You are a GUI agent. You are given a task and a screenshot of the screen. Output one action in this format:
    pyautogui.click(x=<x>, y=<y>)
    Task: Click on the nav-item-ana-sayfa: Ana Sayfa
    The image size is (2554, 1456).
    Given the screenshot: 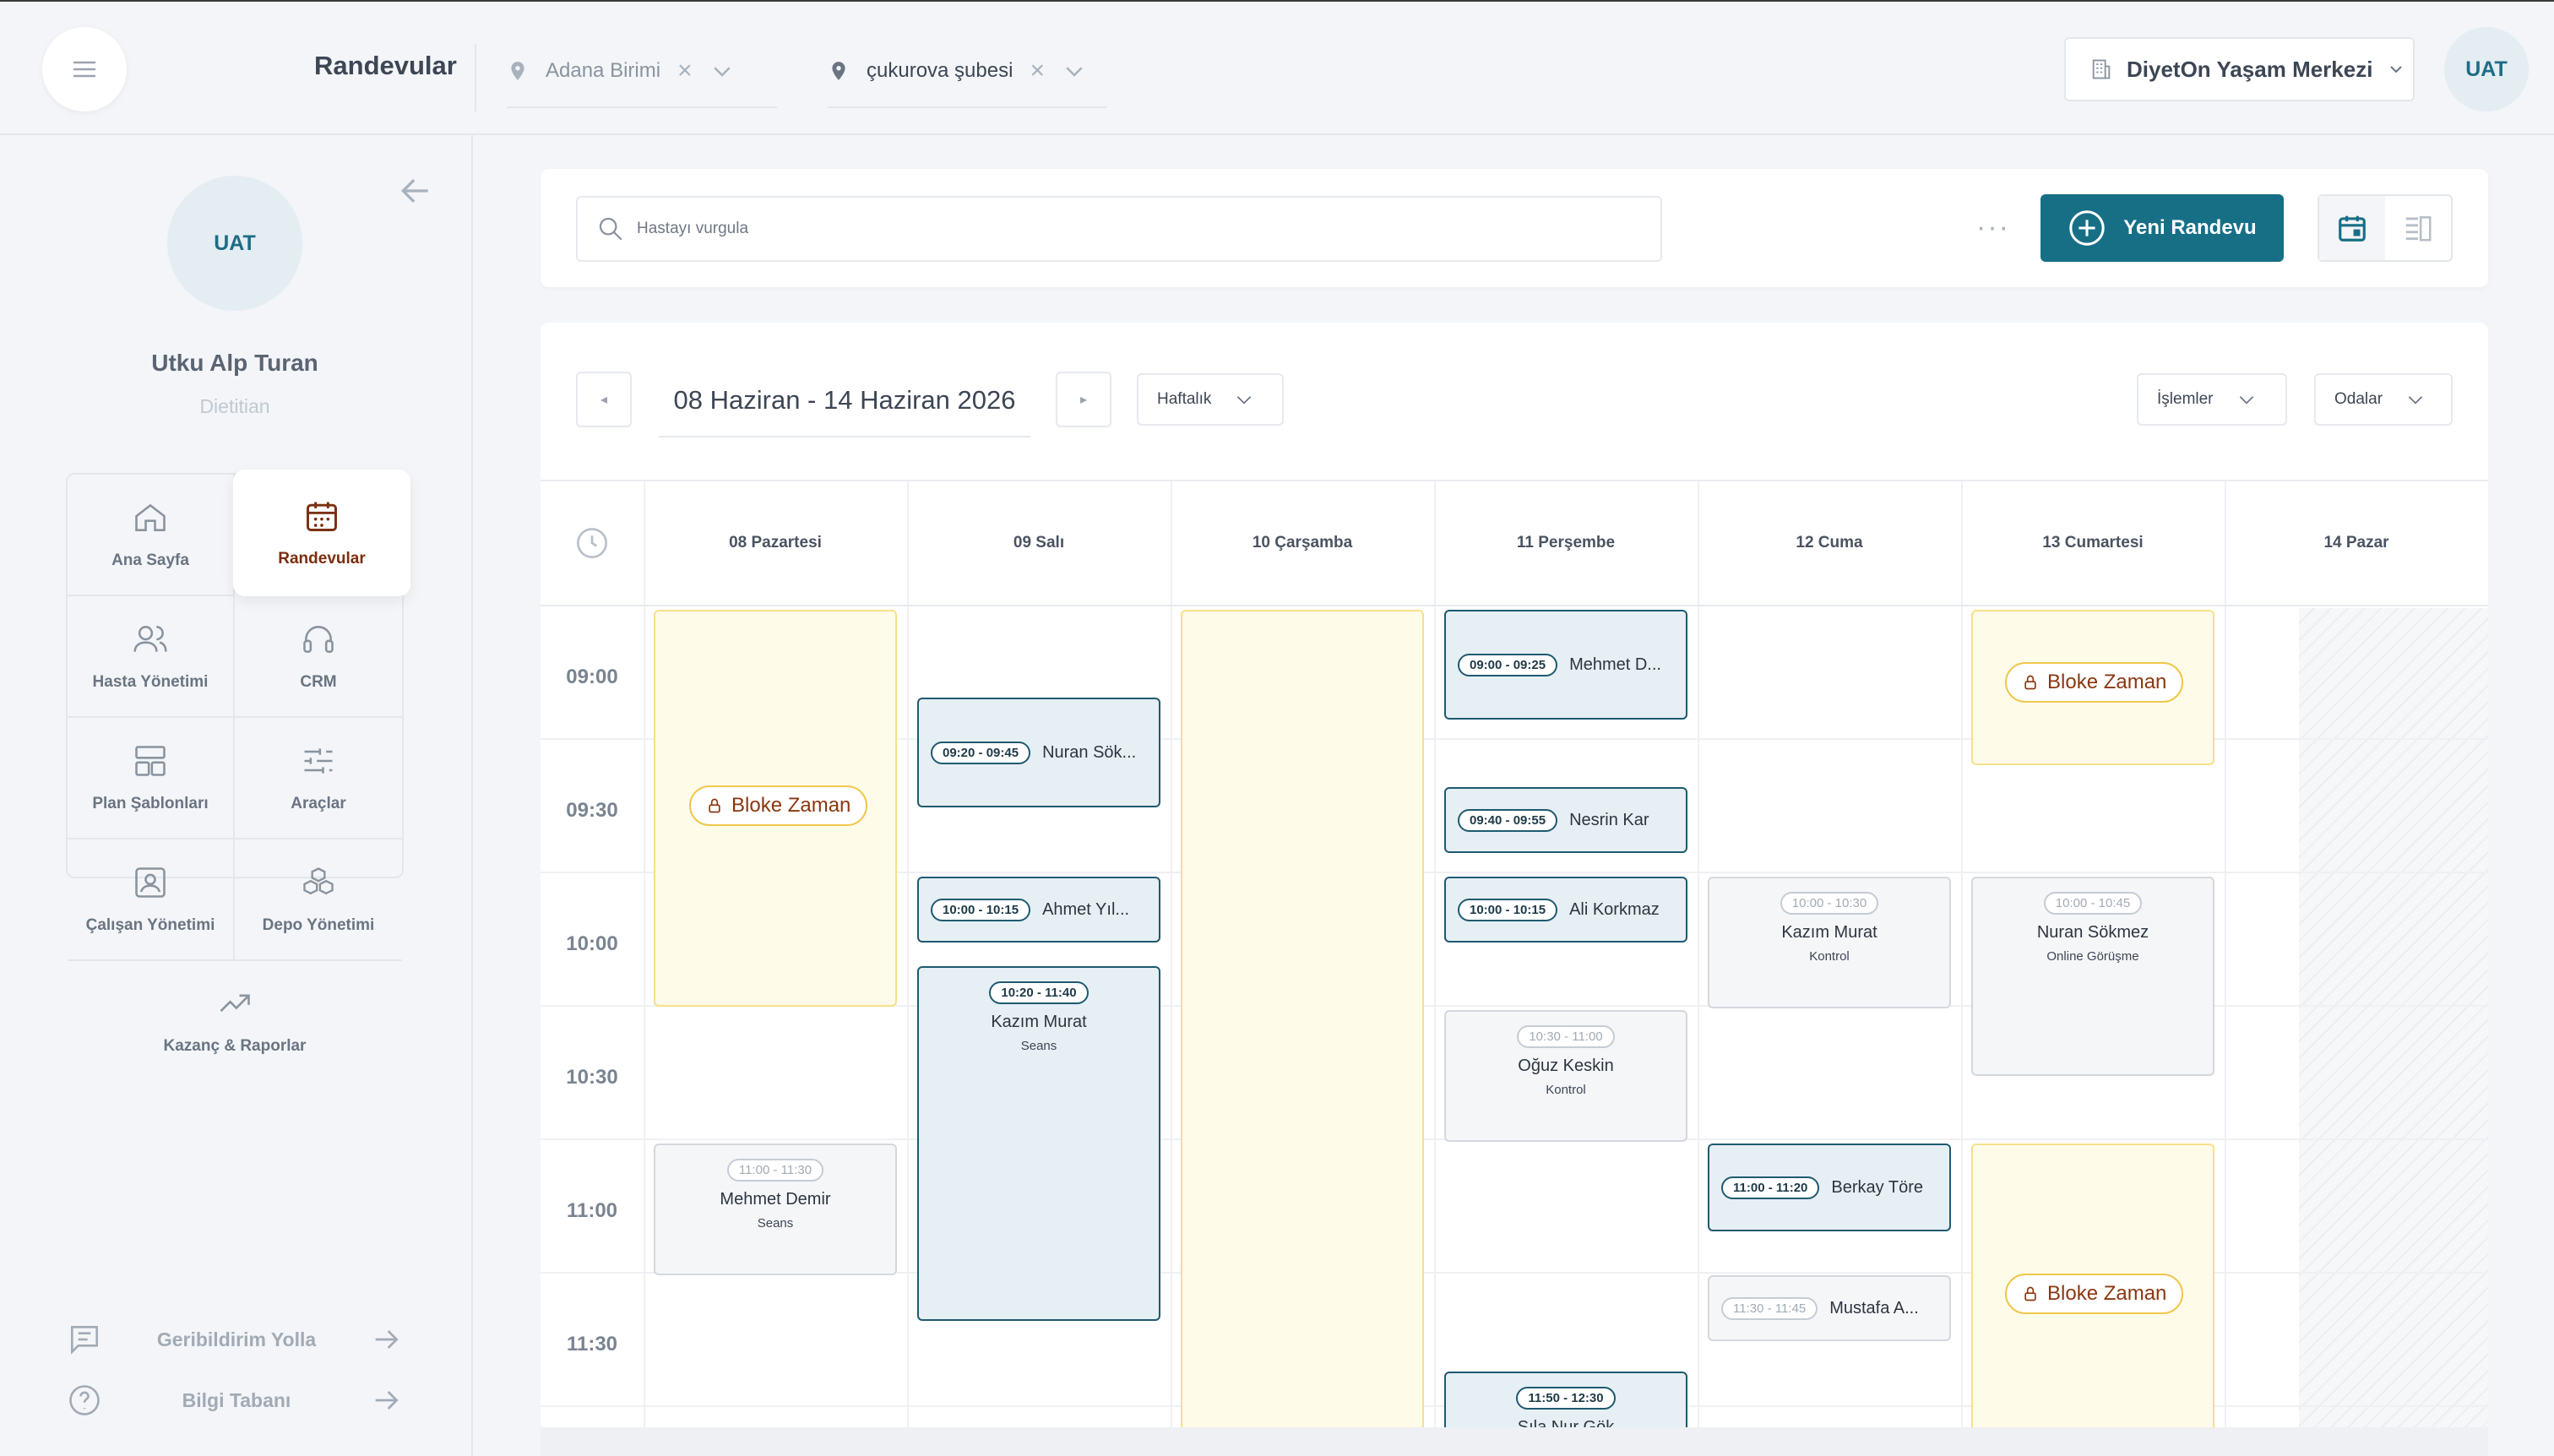 What is the action you would take?
    pyautogui.click(x=151, y=535)
    